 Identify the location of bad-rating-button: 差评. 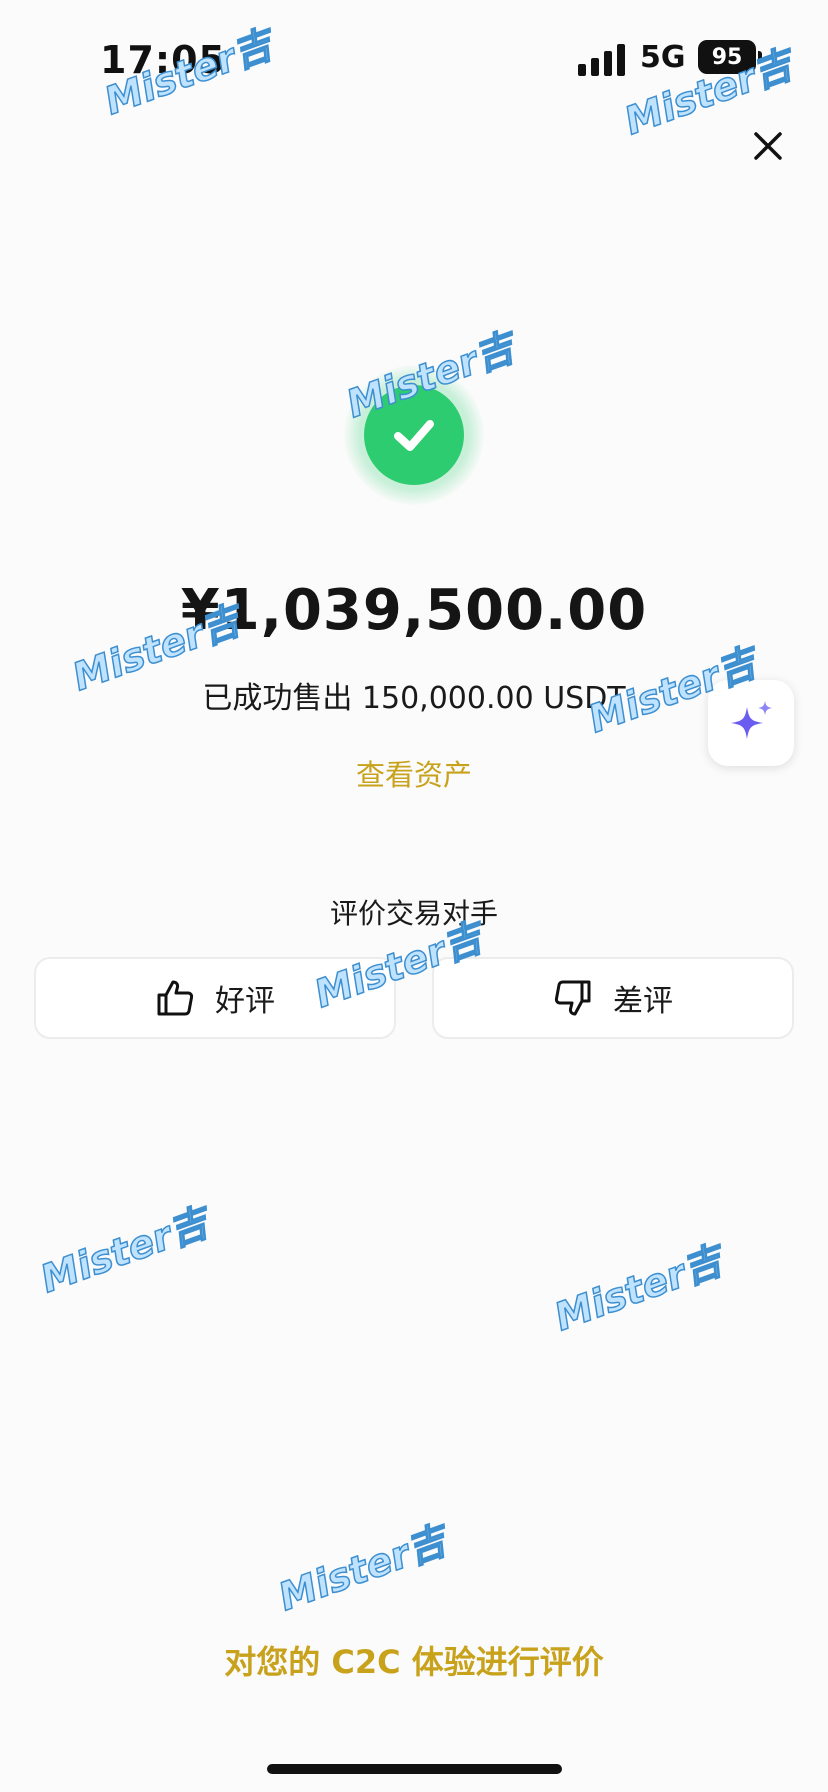
(613, 998).